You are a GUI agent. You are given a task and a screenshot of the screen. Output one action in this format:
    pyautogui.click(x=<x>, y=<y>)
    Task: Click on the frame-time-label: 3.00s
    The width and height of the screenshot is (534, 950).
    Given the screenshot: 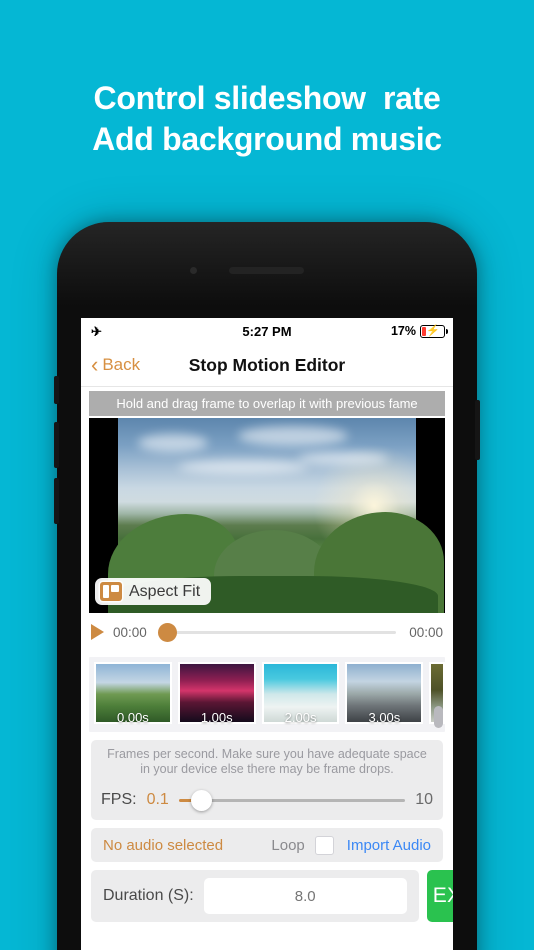 What is the action you would take?
    pyautogui.click(x=384, y=717)
    